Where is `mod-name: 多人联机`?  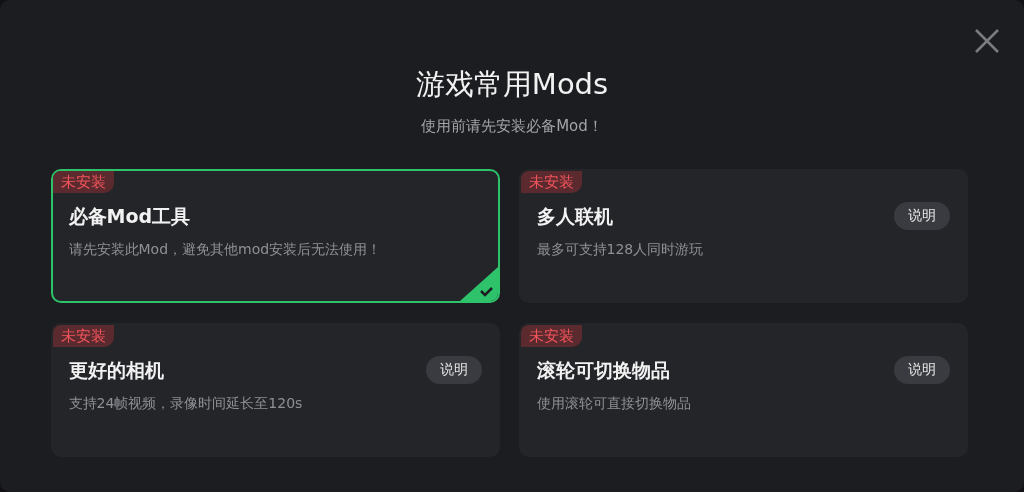
mod-name: 多人联机 is located at coordinates (574, 216).